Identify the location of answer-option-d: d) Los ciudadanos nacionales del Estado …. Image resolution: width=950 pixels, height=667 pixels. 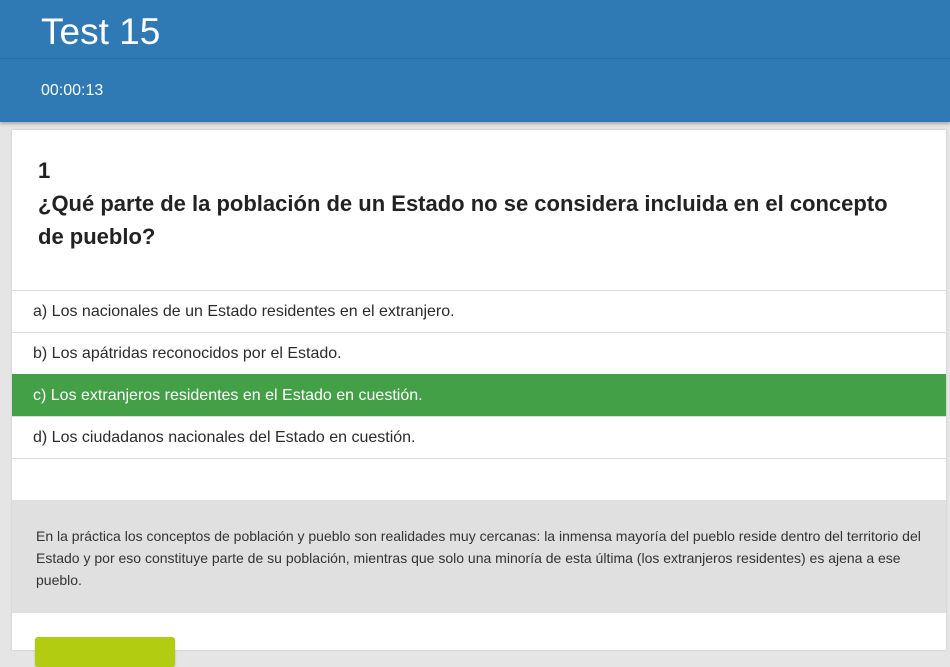
(479, 437).